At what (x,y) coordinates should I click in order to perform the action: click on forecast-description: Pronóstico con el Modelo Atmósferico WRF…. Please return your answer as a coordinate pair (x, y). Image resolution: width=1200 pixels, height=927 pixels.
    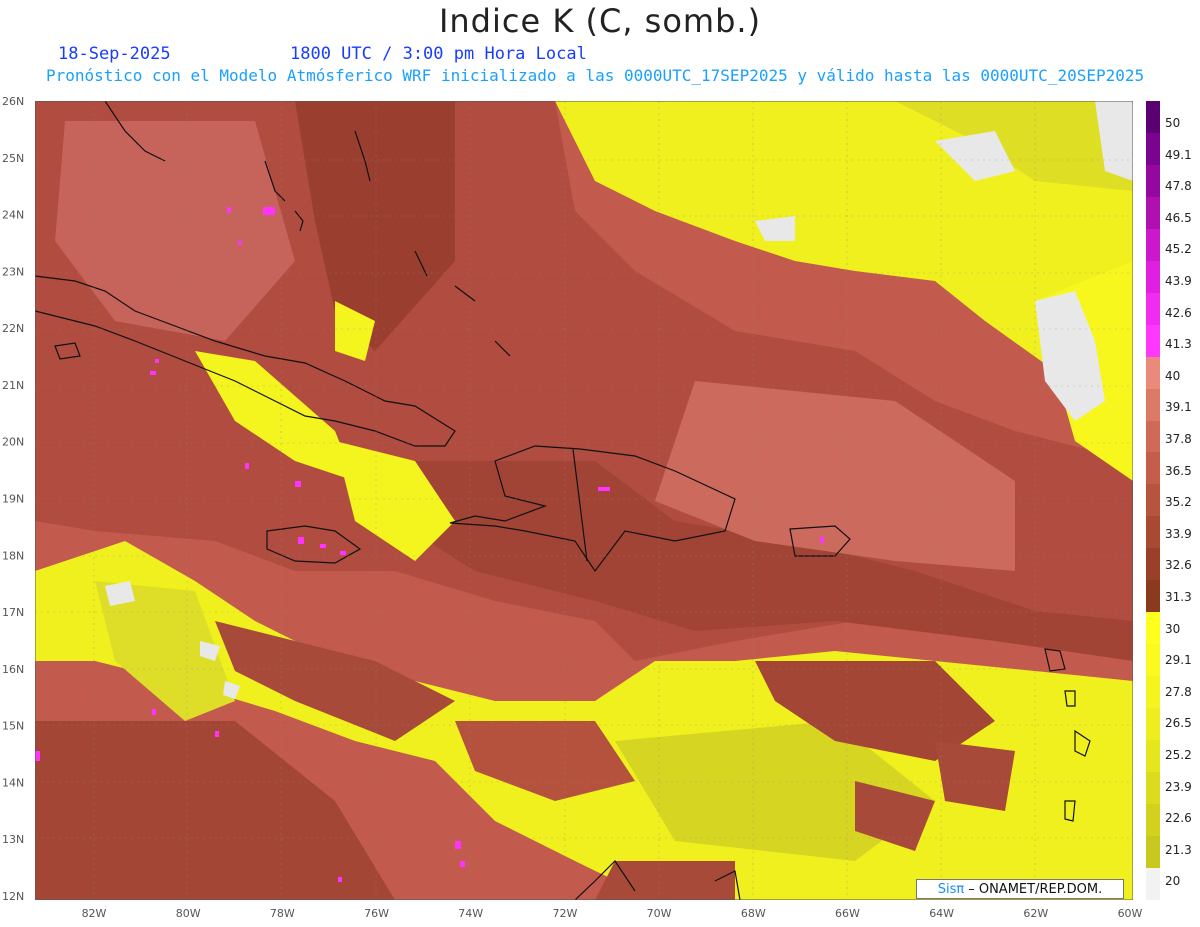
    Looking at the image, I should click on (595, 75).